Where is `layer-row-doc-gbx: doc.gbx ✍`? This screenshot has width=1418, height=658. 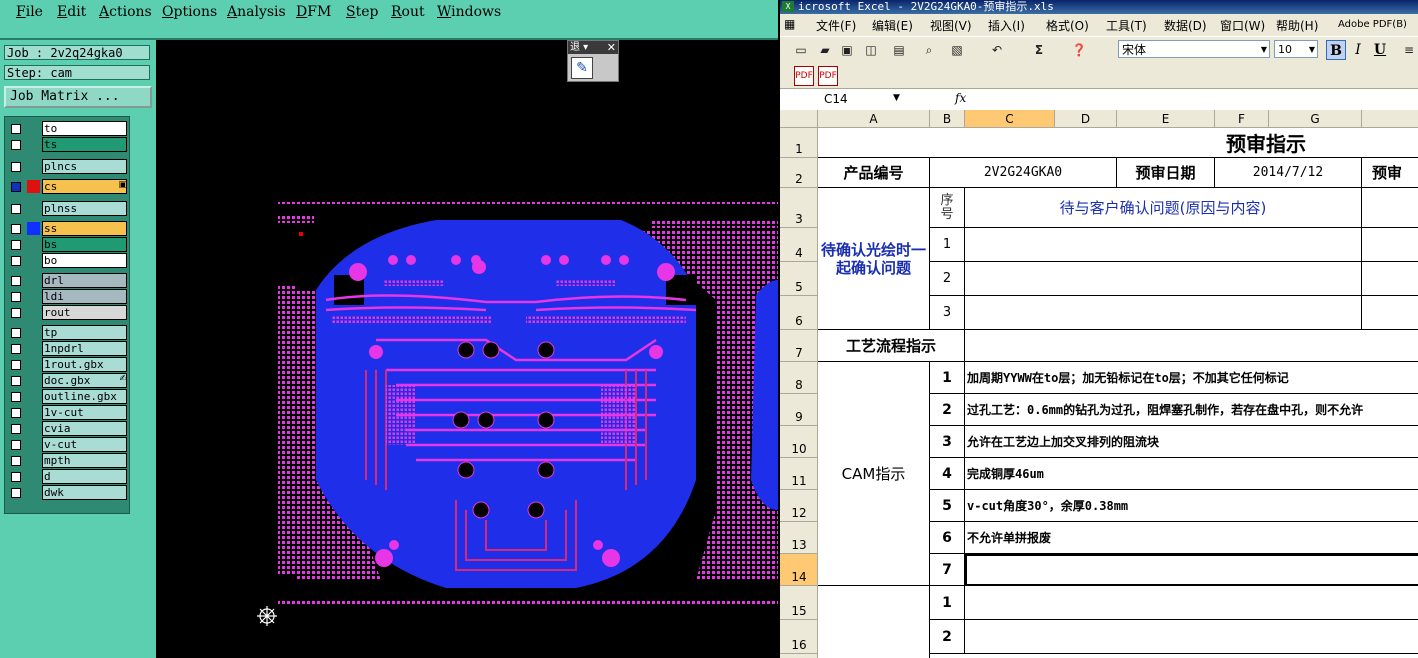
layer-row-doc-gbx: doc.gbx ✍ is located at coordinates (68, 380).